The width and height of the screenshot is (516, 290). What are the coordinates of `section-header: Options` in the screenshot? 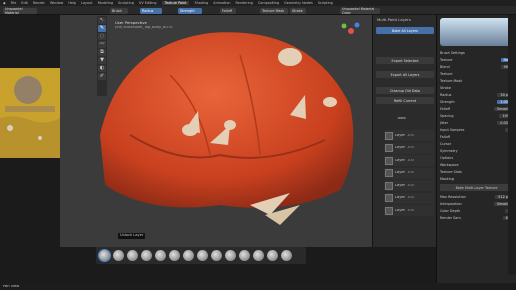 It's located at (476, 157).